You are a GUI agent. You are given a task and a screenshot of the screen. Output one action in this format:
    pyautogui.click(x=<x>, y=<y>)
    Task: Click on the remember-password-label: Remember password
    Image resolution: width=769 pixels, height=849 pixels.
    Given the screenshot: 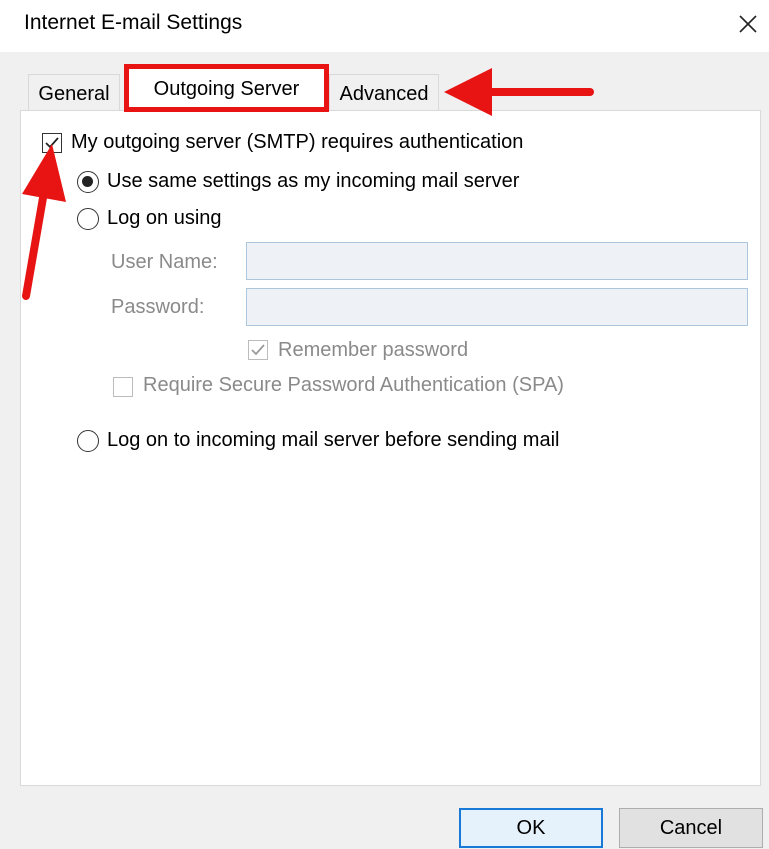 What is the action you would take?
    pyautogui.click(x=373, y=350)
    